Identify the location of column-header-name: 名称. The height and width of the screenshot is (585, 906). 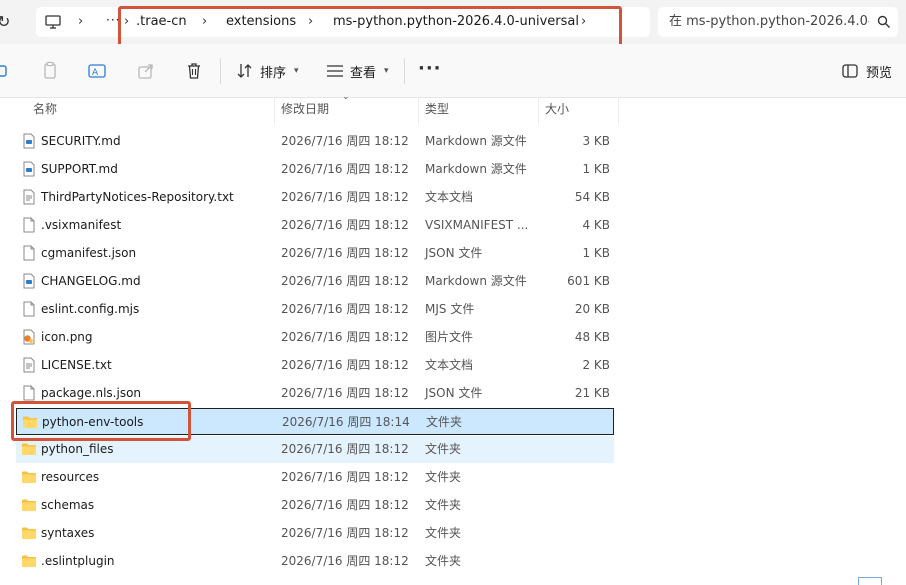
(45, 112).